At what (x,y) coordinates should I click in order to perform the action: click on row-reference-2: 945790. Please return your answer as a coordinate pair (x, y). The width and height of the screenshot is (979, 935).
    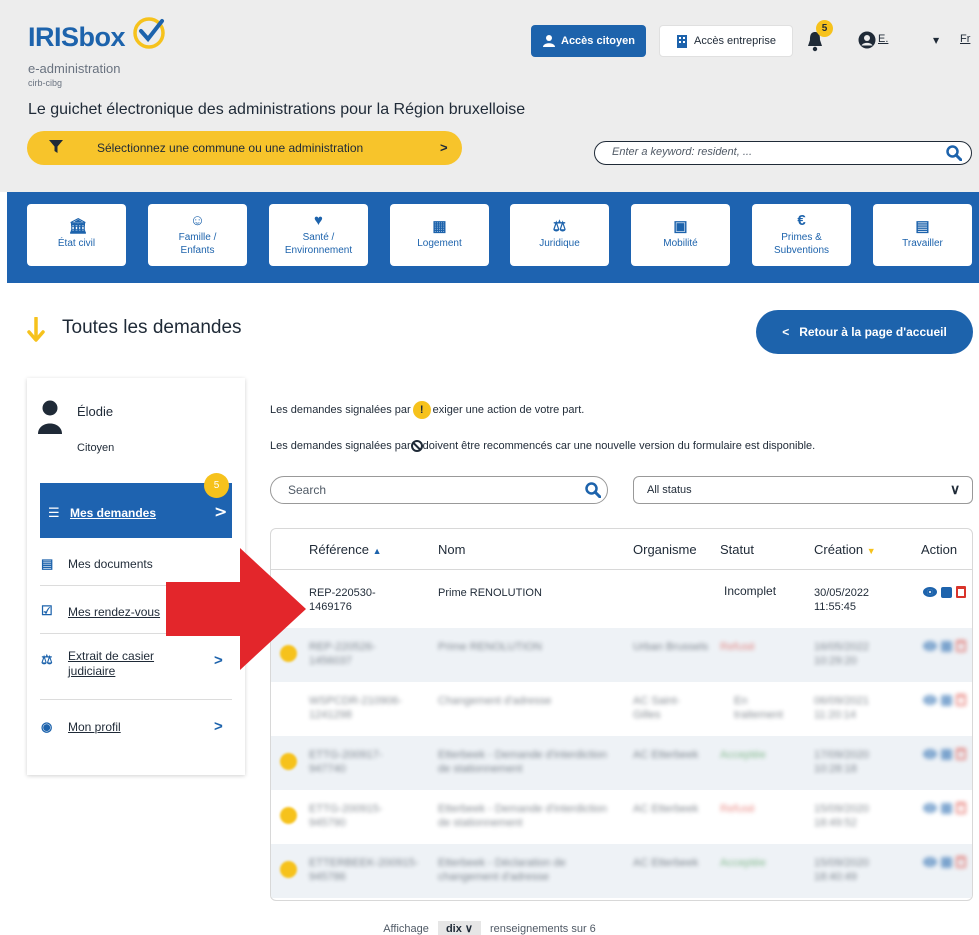
    Looking at the image, I should click on (327, 823).